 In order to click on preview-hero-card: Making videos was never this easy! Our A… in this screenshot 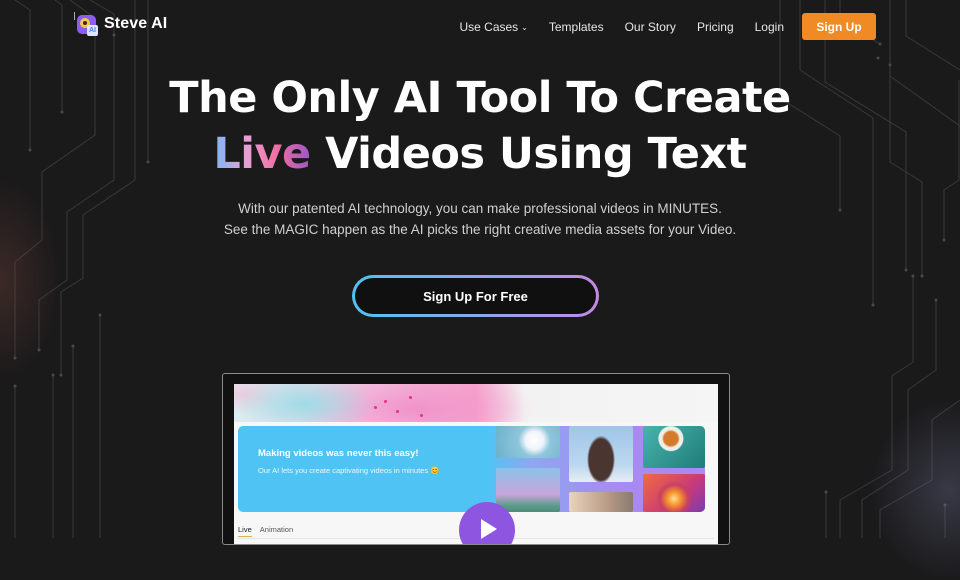, I will do `click(471, 469)`.